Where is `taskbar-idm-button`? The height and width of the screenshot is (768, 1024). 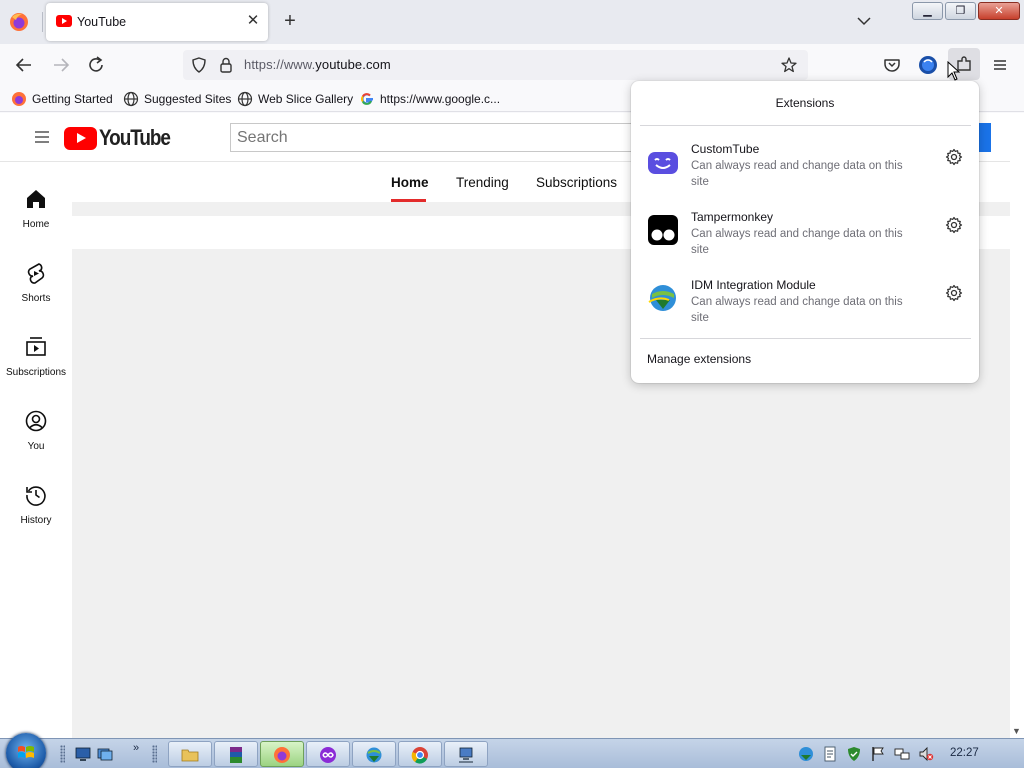 taskbar-idm-button is located at coordinates (374, 754).